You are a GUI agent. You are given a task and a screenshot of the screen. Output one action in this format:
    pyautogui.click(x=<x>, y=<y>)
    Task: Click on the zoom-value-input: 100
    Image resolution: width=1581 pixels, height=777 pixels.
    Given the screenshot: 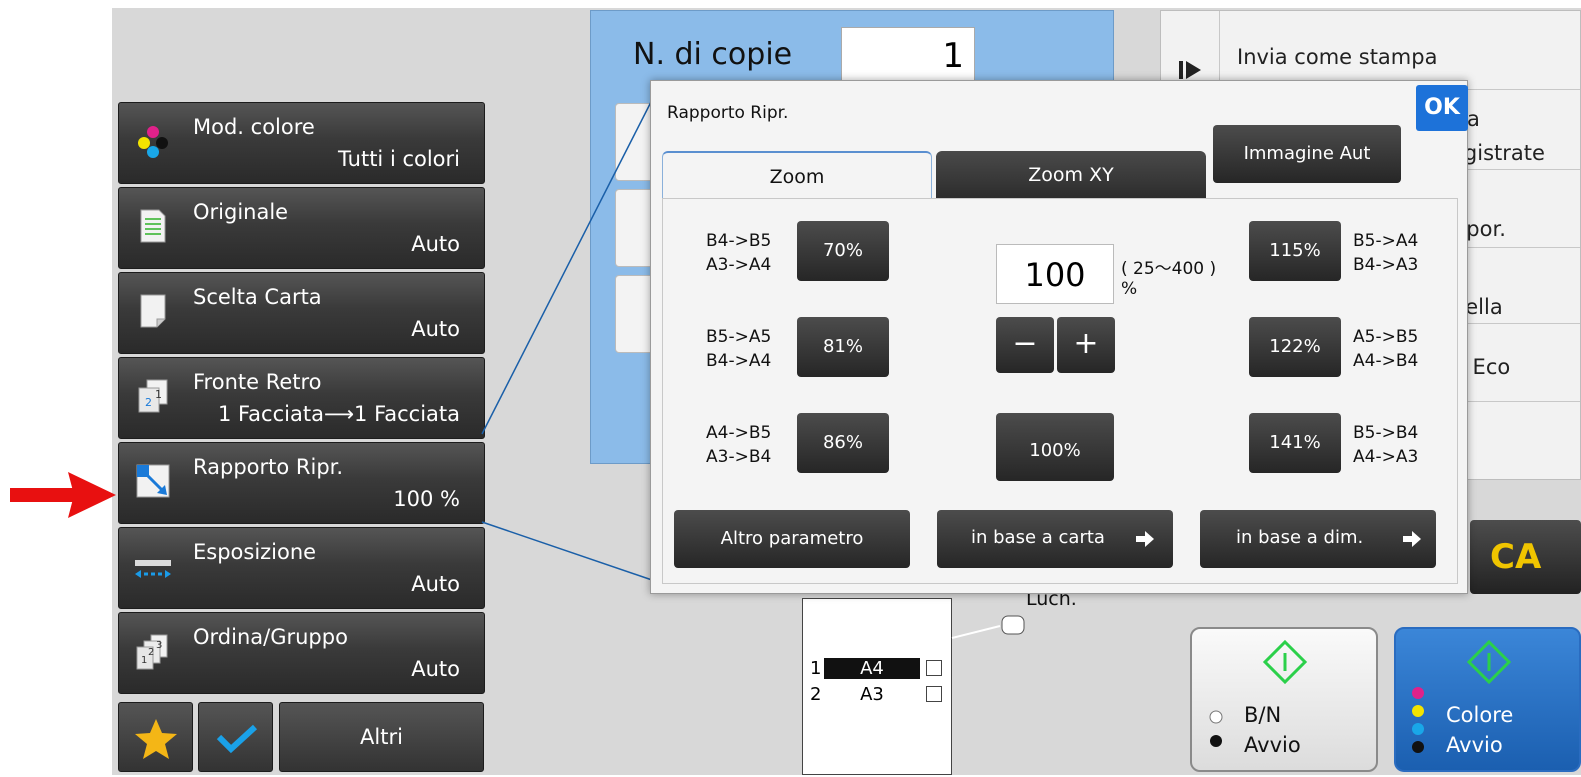 What is the action you would take?
    pyautogui.click(x=1055, y=274)
    